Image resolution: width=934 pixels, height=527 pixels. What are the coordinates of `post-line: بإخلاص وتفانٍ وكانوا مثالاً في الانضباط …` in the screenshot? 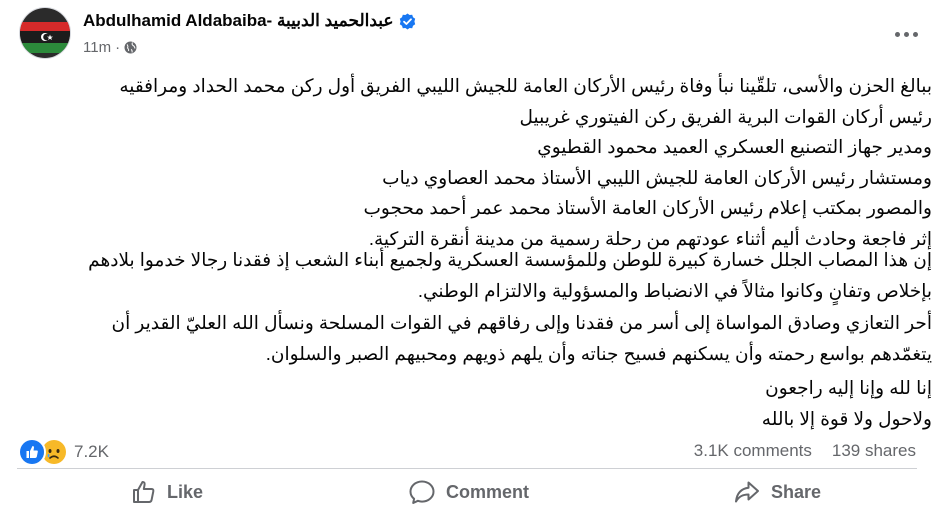 It's located at (674, 290).